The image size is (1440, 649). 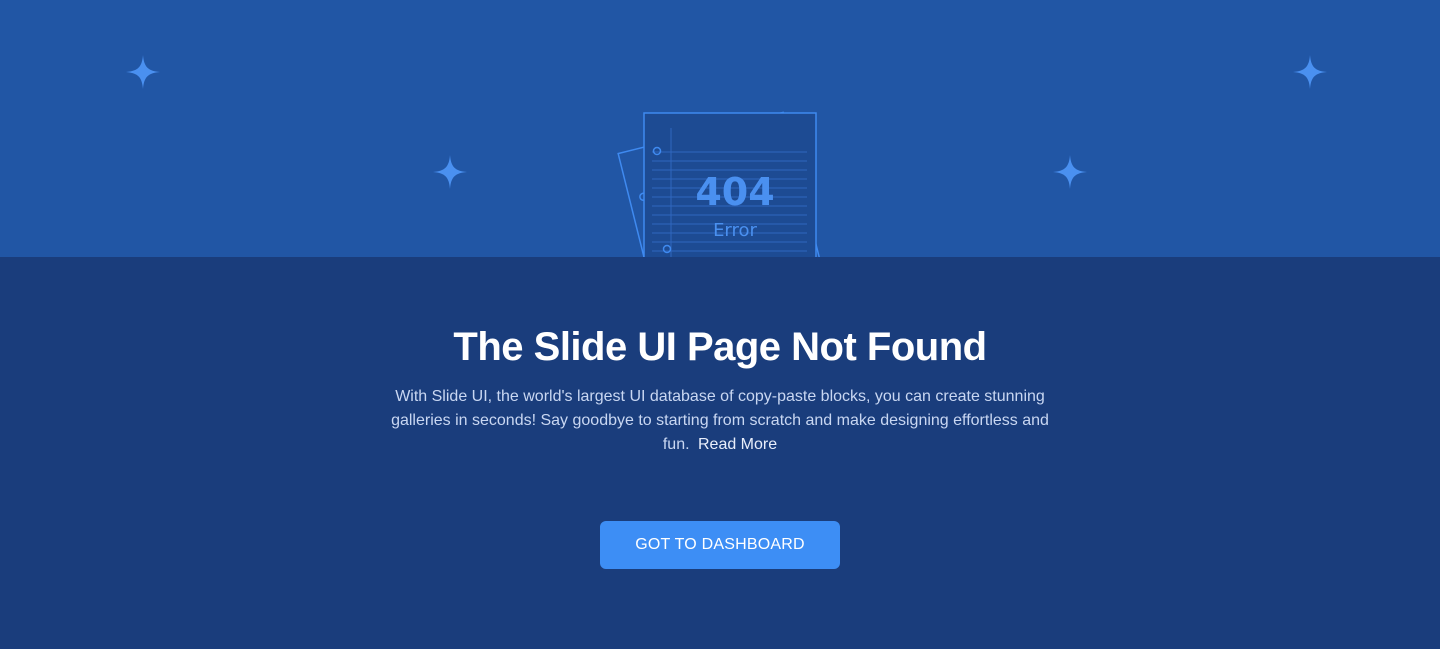 I want to click on error-label: Error, so click(x=735, y=230).